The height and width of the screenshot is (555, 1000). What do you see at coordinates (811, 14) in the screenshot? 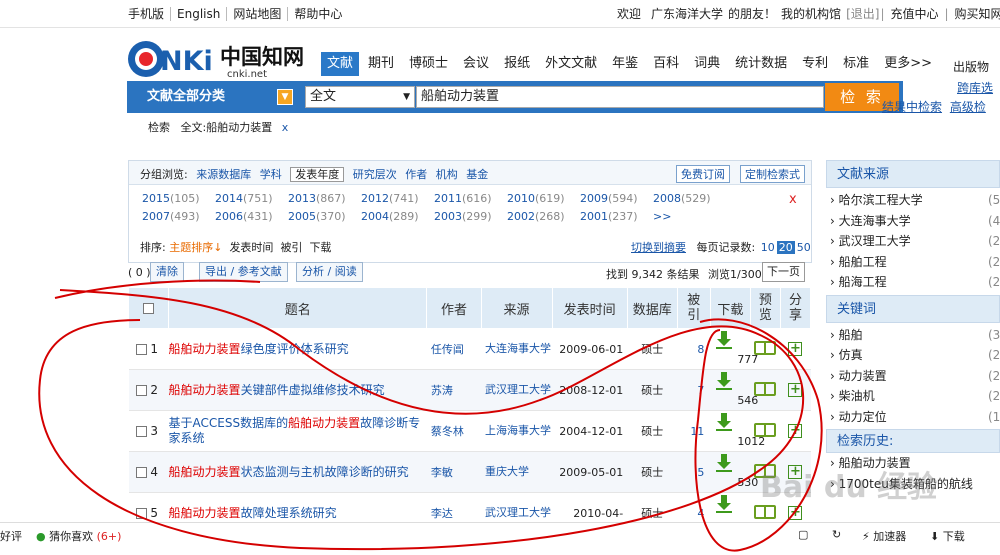
I see `my-org-link: 我的机构馆` at bounding box center [811, 14].